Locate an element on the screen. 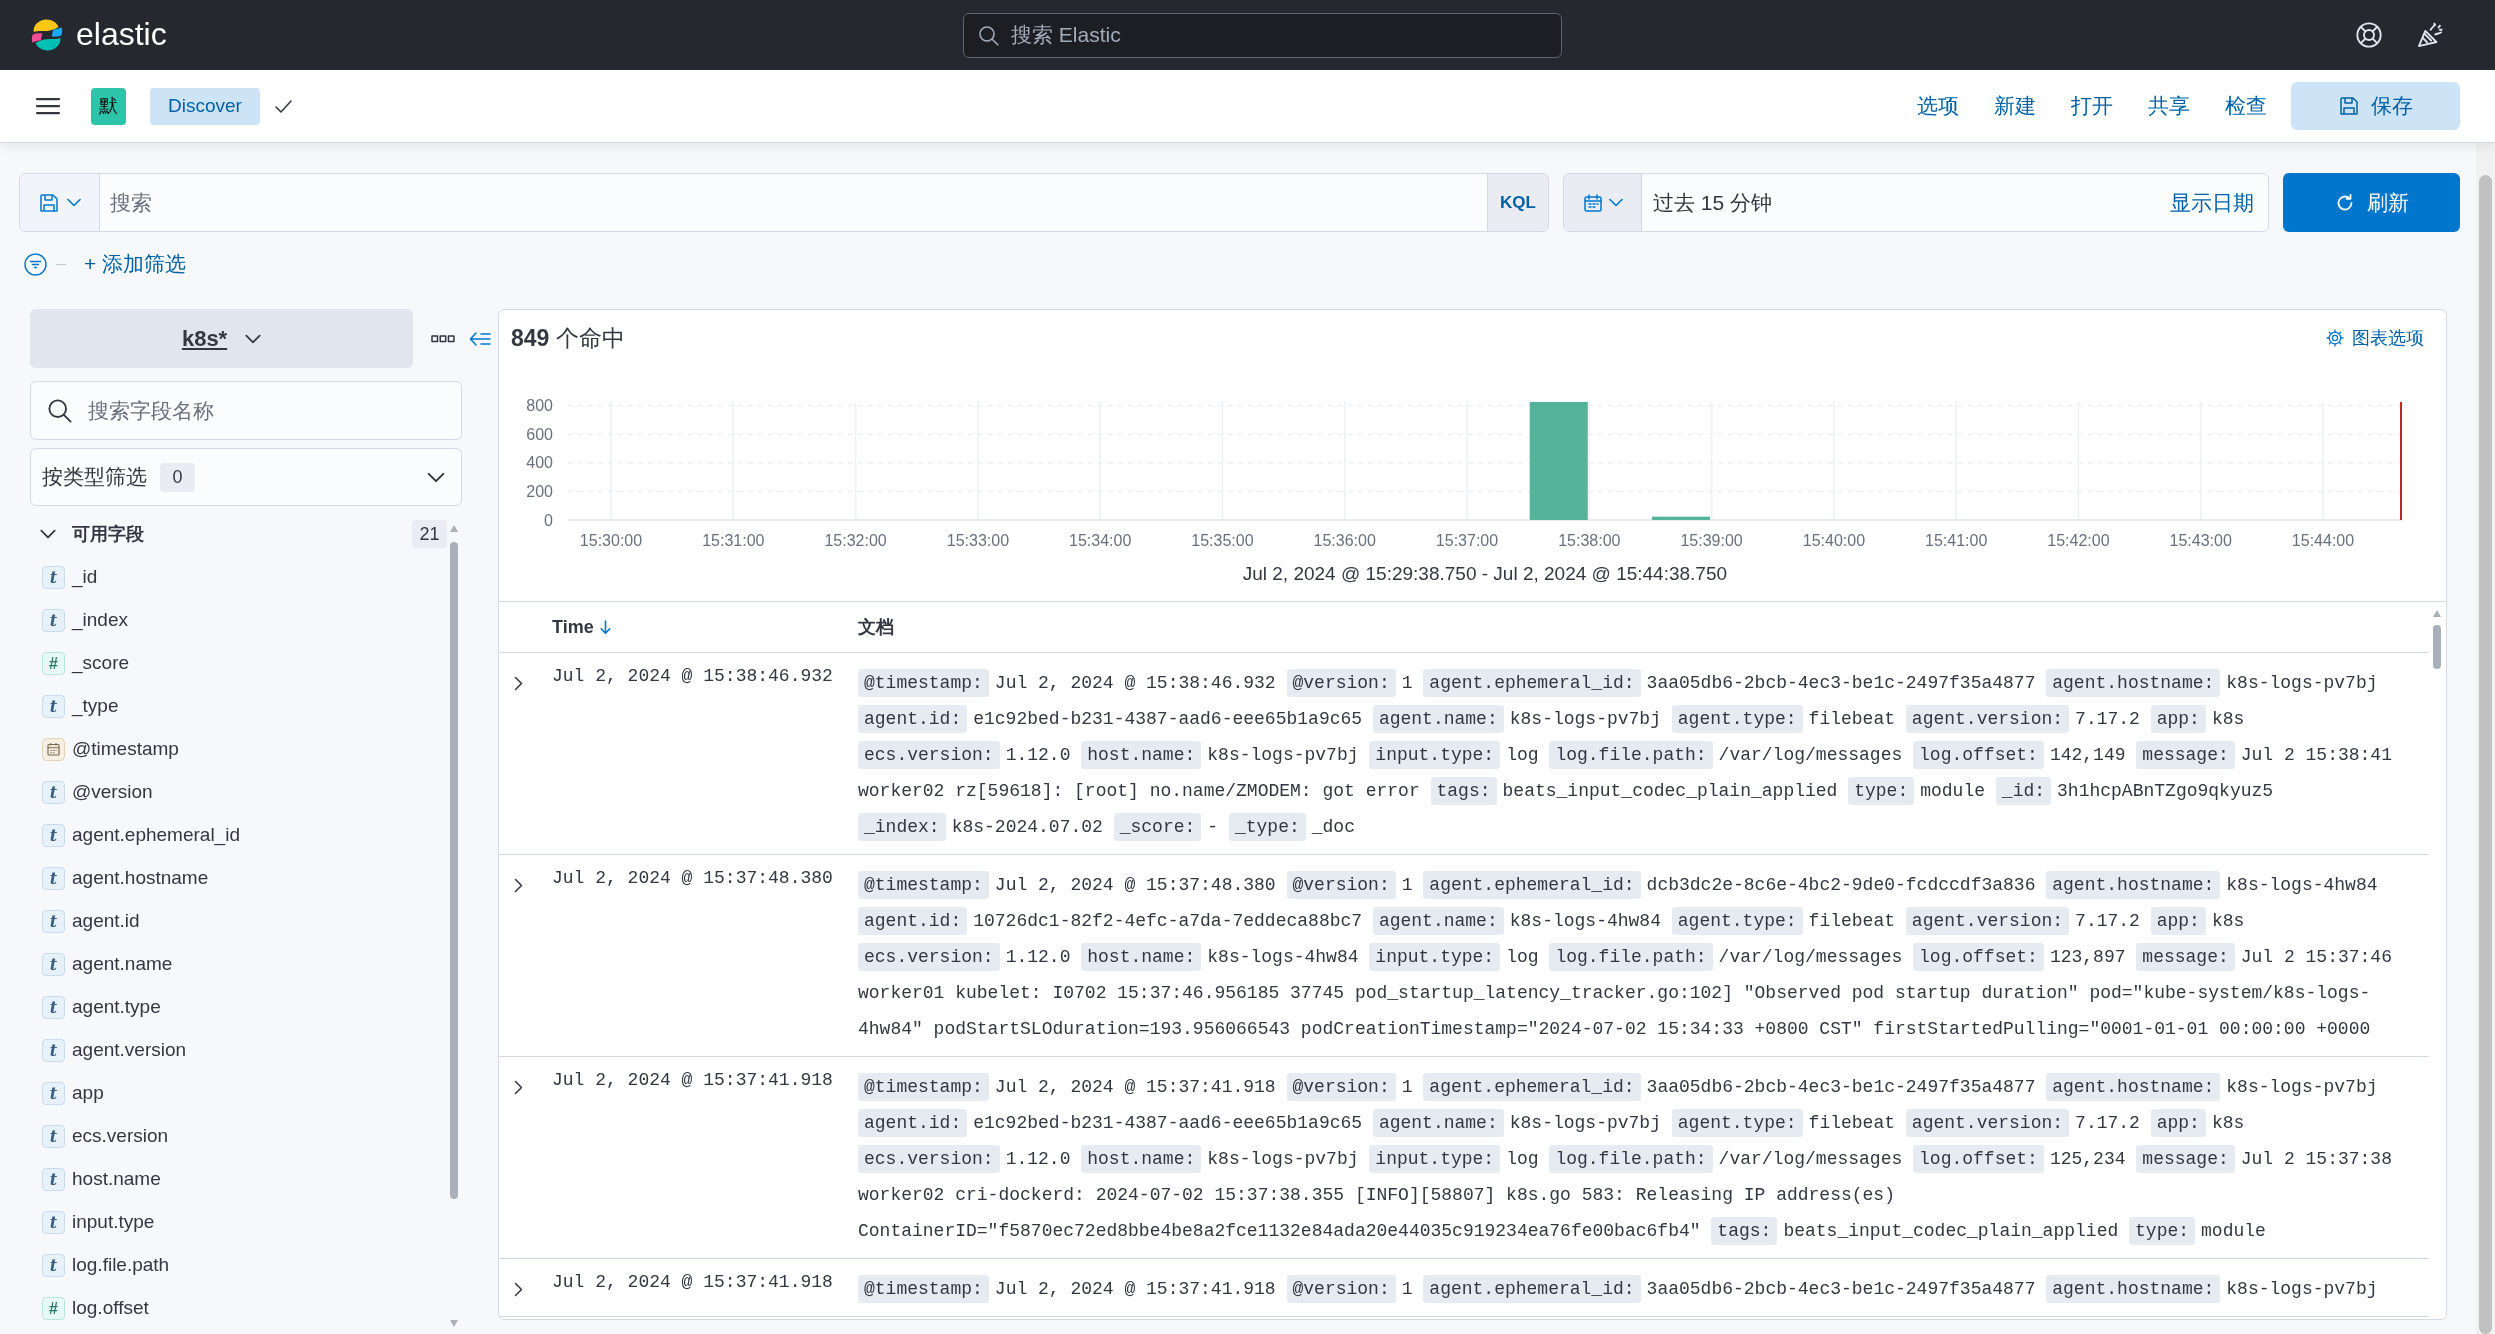 The height and width of the screenshot is (1334, 2495). field-value: ContainerID="f5870ec72ed8bbe4be8a2fce1132e84ada20e44035c919234ea76fe00bac6fb4" is located at coordinates (1279, 1231).